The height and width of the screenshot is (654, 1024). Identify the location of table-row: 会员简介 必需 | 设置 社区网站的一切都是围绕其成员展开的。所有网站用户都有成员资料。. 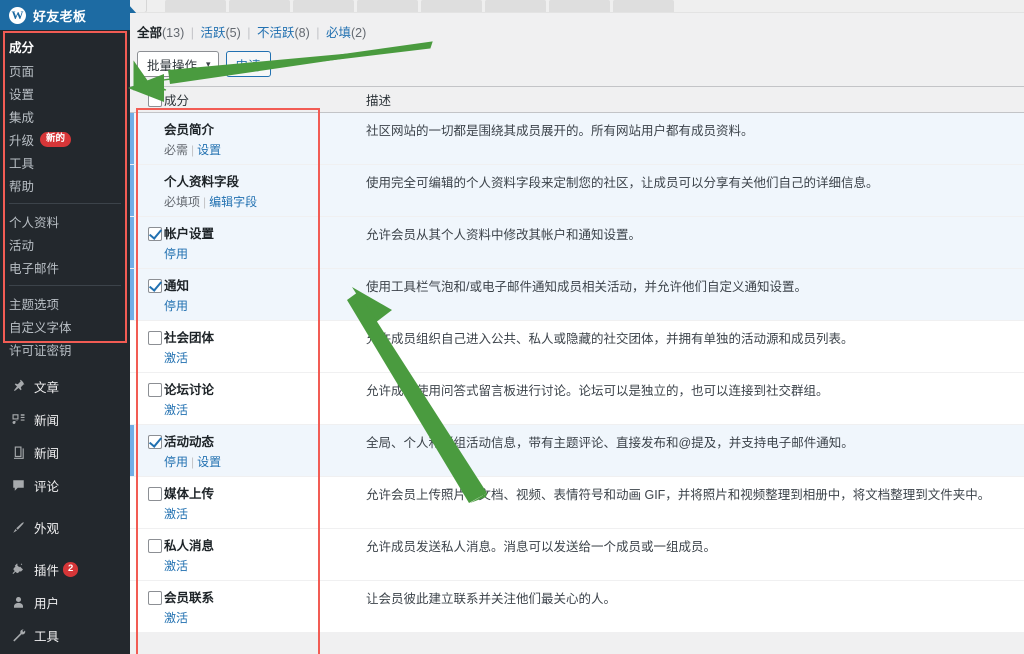
(577, 138).